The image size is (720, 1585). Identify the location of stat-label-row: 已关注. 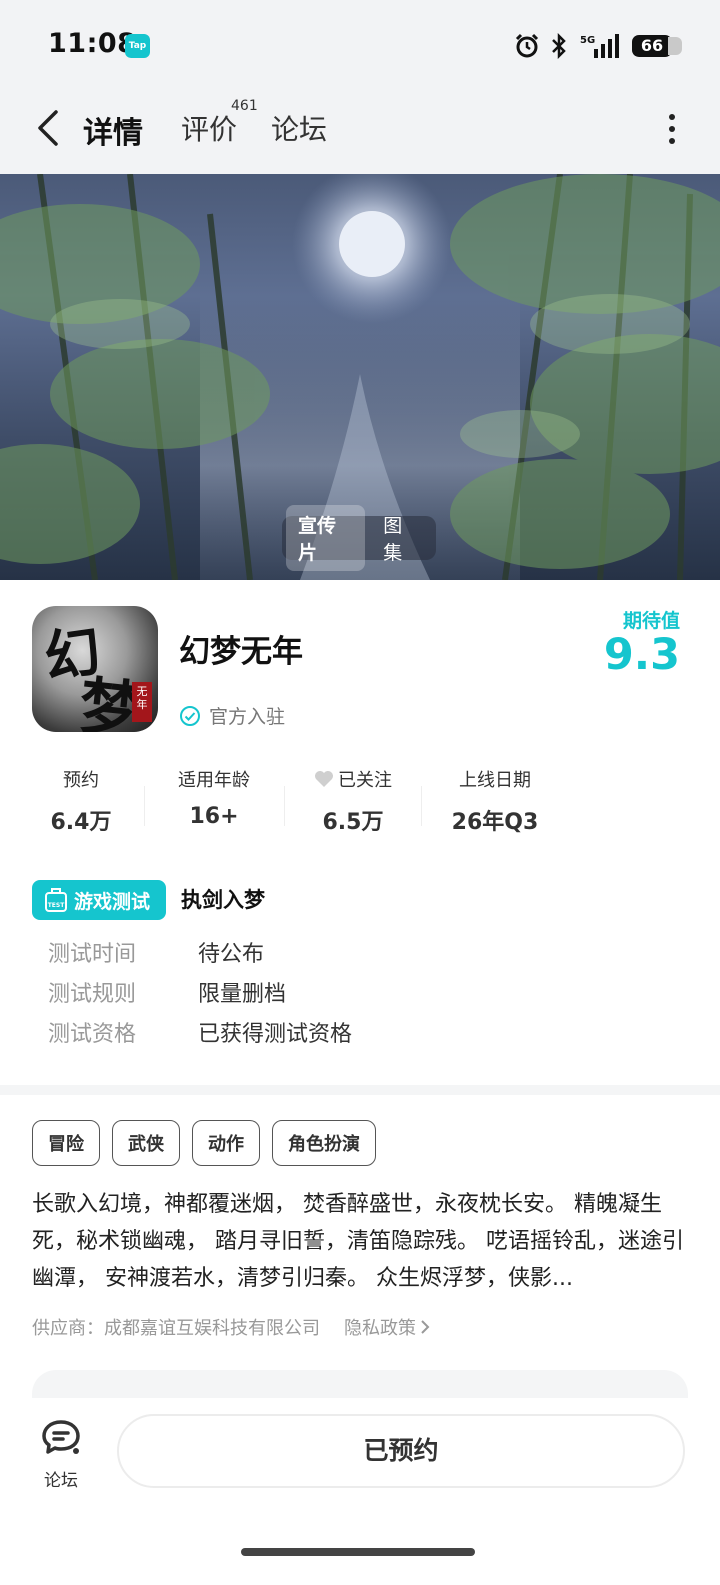
(353, 779).